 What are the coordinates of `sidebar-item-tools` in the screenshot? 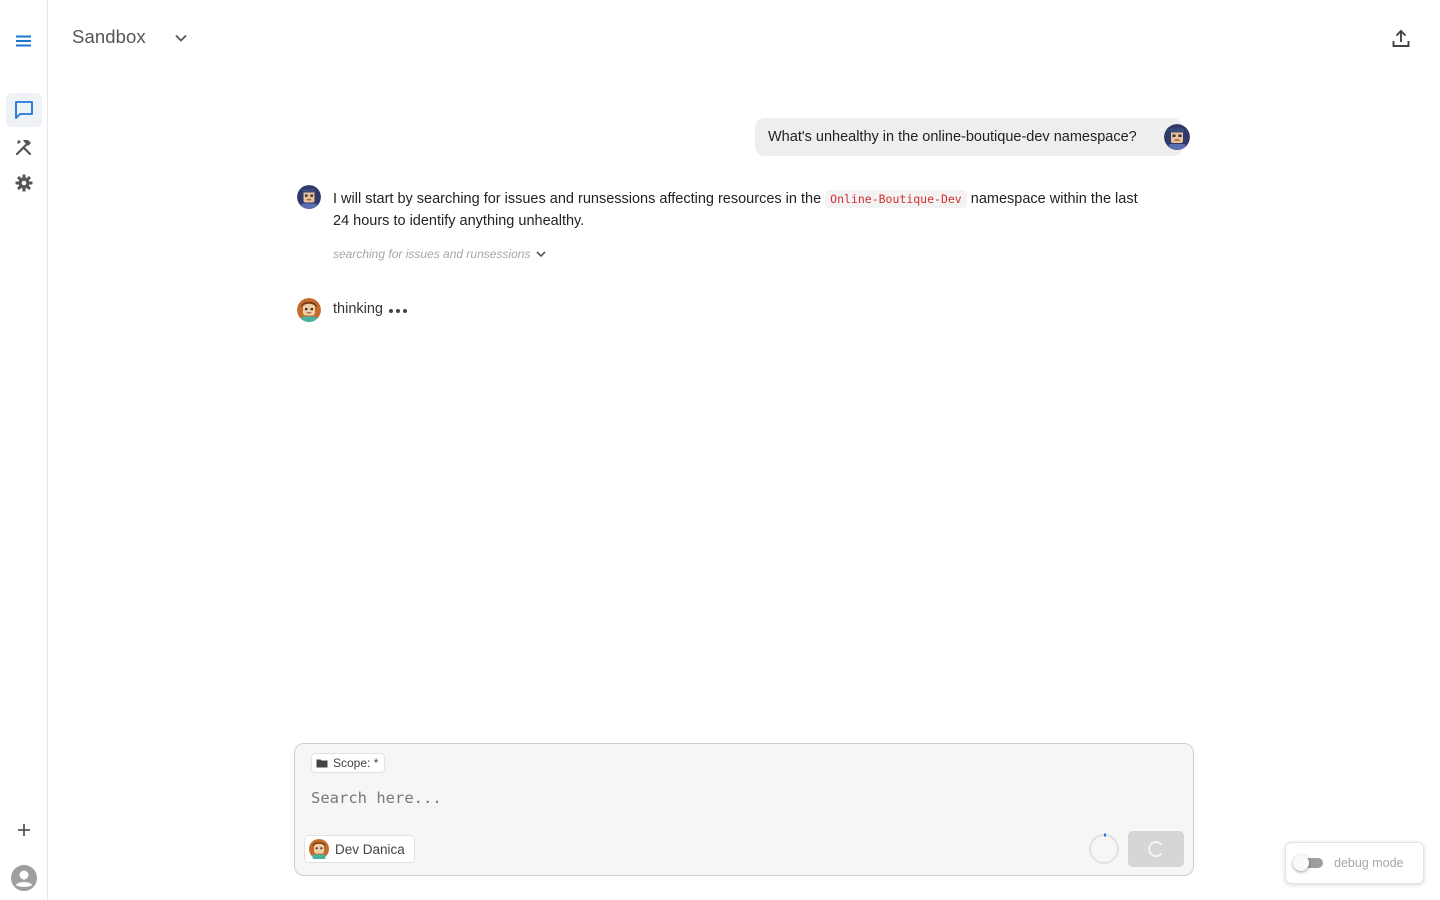 It's located at (24, 147).